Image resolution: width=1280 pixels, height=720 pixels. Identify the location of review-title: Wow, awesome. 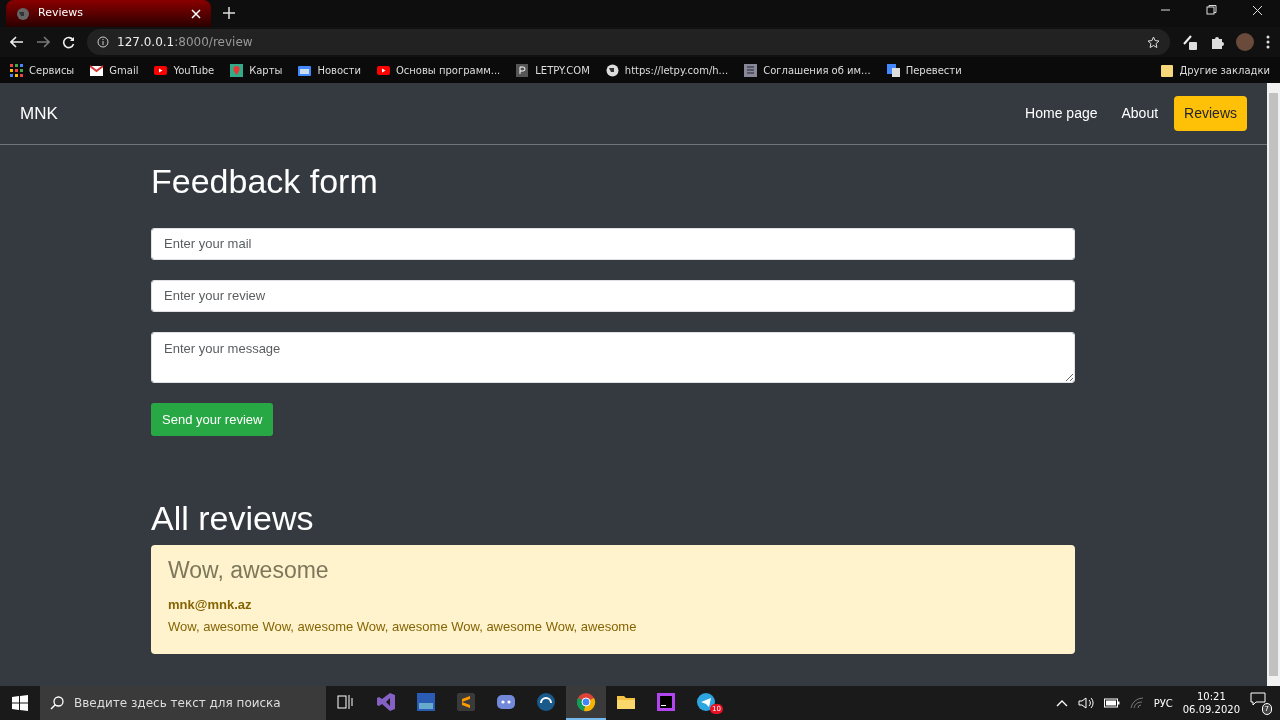
(249, 571).